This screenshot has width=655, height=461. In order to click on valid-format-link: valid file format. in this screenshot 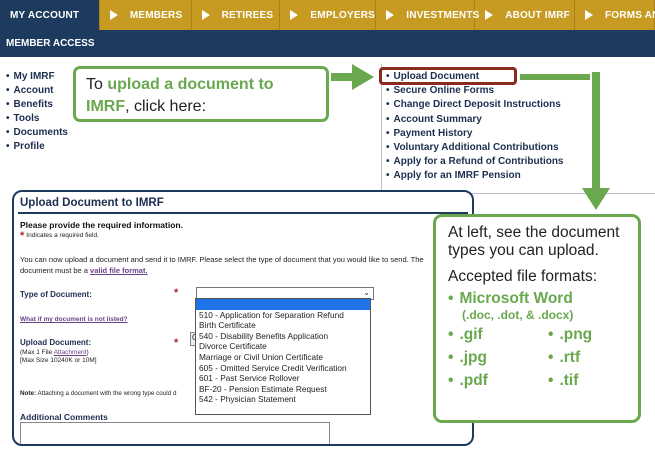, I will do `click(119, 270)`.